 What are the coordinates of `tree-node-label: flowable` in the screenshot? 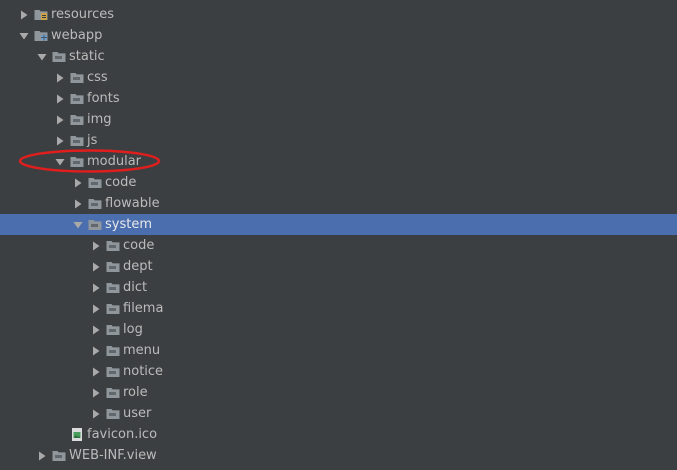 It's located at (132, 203).